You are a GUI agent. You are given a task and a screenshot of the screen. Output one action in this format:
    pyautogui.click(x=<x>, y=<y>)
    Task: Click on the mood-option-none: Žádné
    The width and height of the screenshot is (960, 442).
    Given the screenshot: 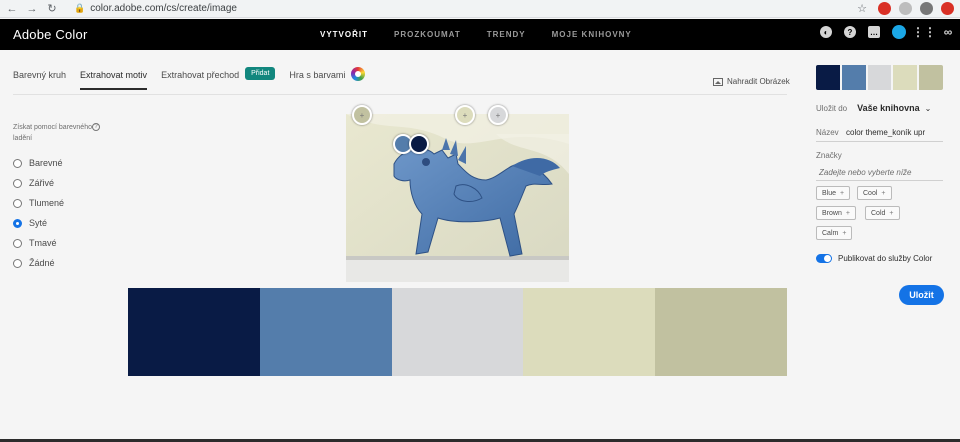 What is the action you would take?
    pyautogui.click(x=38, y=263)
    